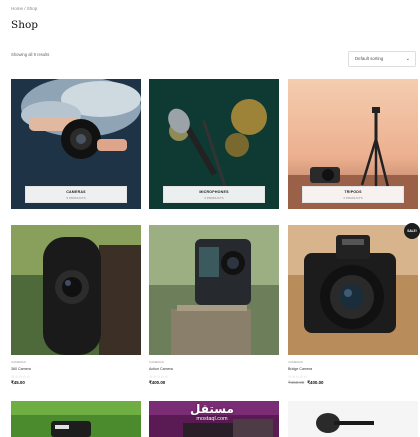 This screenshot has height=437, width=420. What do you see at coordinates (76, 198) in the screenshot?
I see `category-count: 5 PRODUCTS` at bounding box center [76, 198].